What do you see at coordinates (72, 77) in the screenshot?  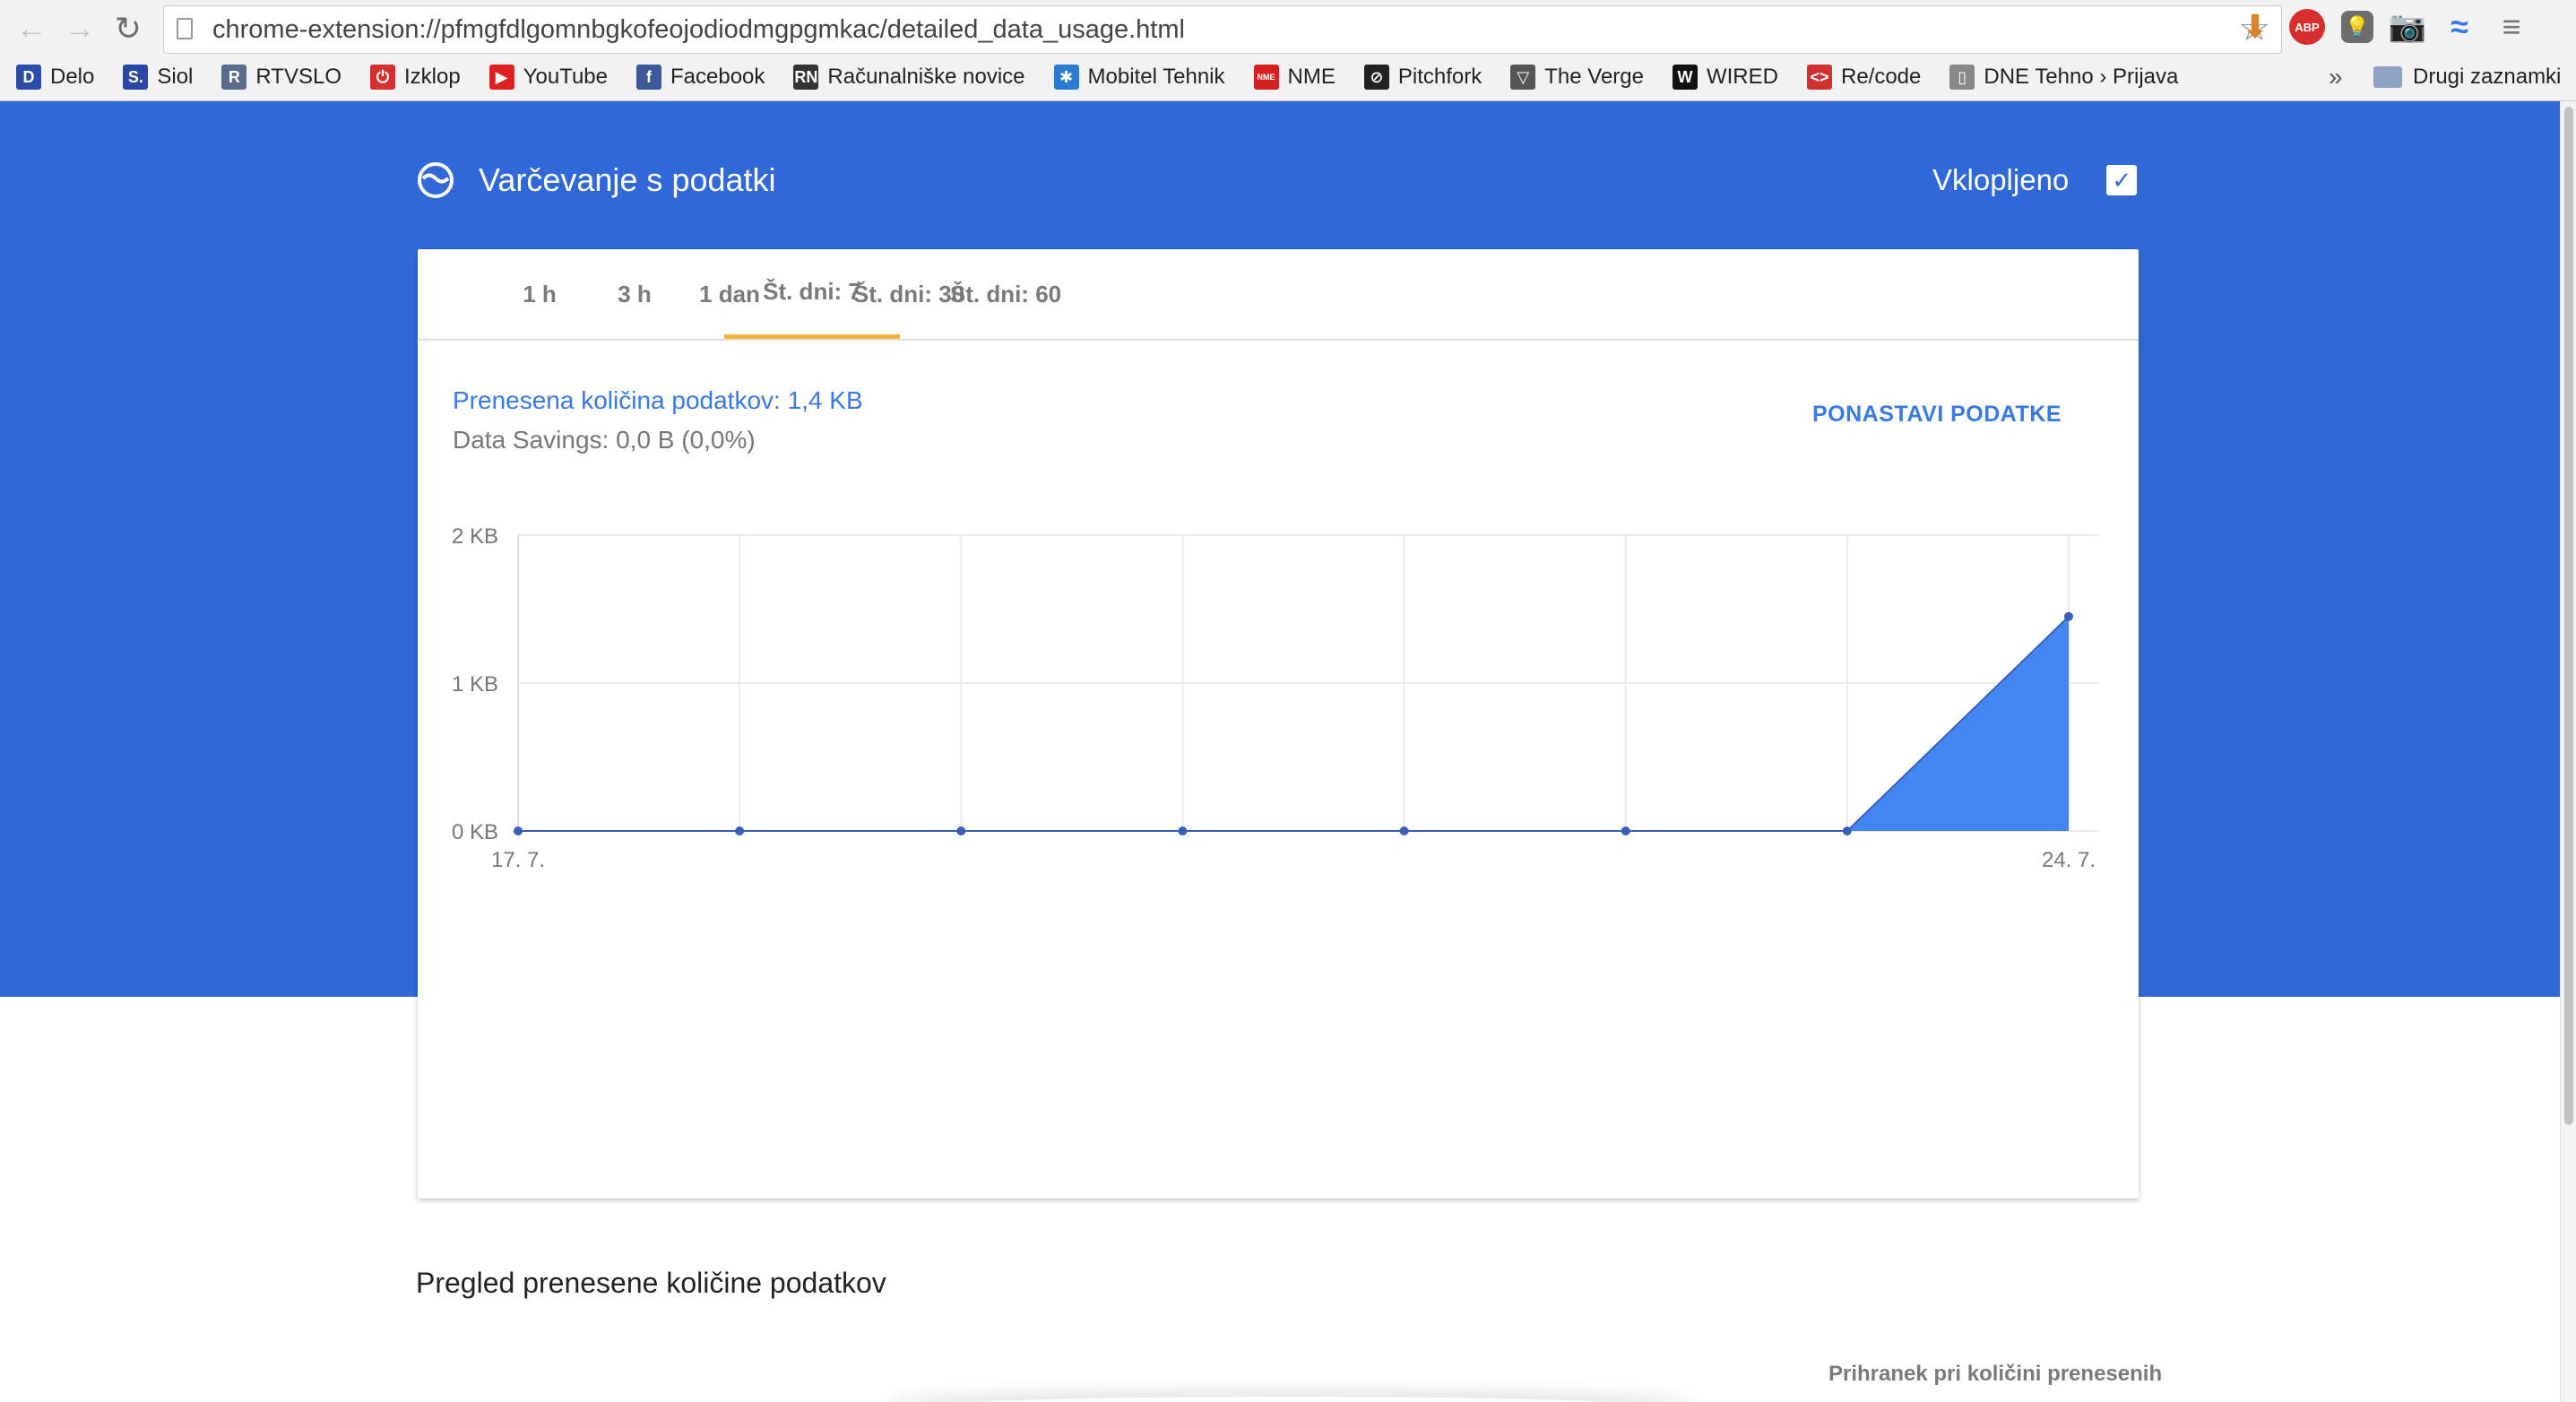 I see `bookmark-label: Delo` at bounding box center [72, 77].